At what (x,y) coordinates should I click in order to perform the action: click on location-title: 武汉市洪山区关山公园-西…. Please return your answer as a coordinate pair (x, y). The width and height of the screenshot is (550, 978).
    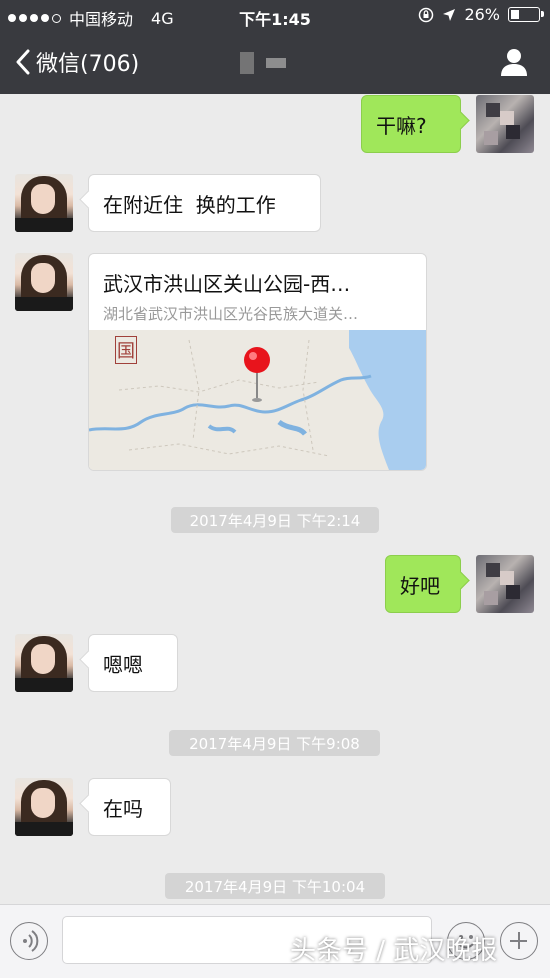
    Looking at the image, I should click on (227, 284).